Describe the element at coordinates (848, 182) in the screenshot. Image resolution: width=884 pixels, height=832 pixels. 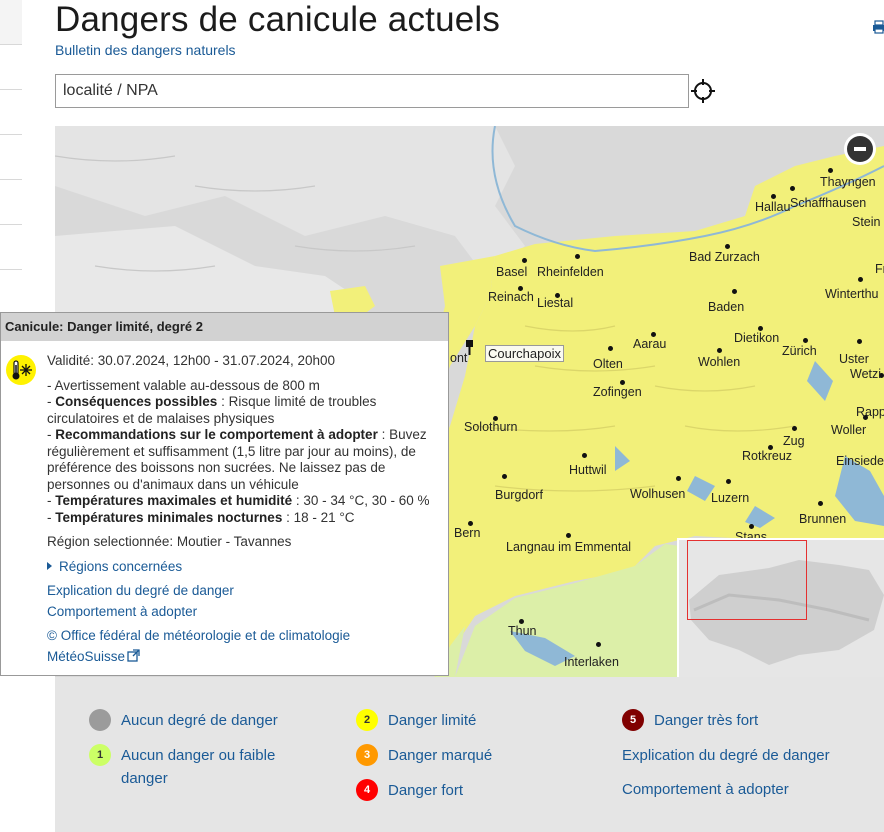
I see `city-label: Thayngen` at that location.